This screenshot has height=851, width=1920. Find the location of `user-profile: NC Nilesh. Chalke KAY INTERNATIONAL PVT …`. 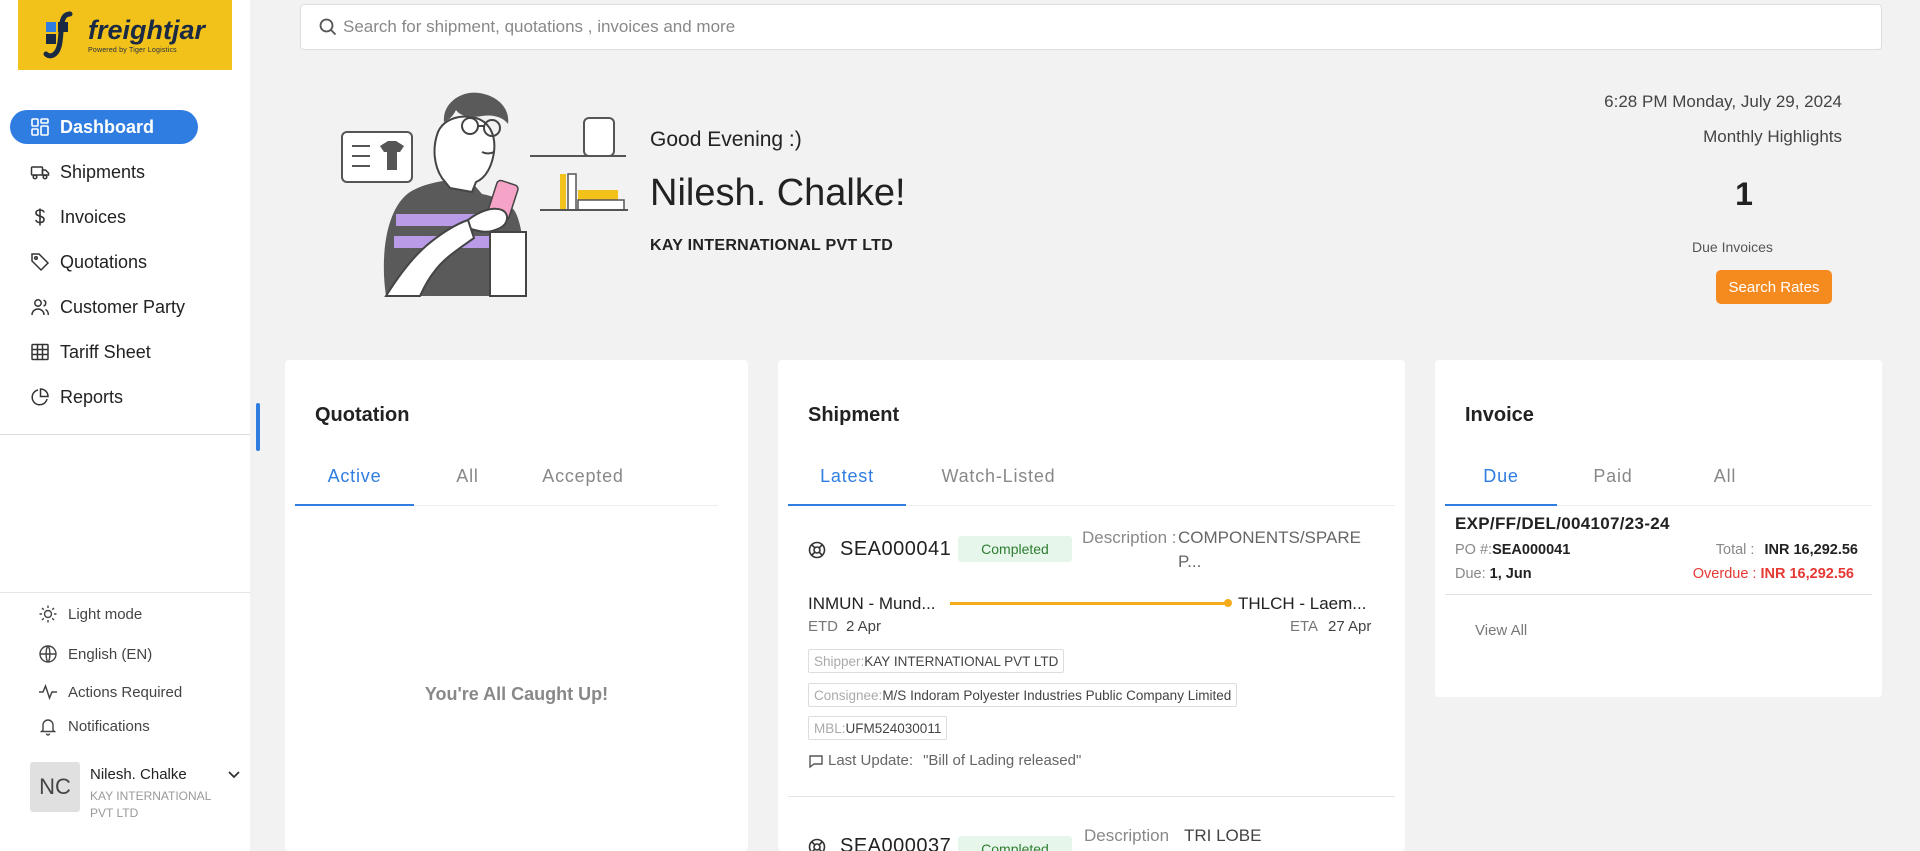

user-profile: NC Nilesh. Chalke KAY INTERNATIONAL PVT … is located at coordinates (137, 793).